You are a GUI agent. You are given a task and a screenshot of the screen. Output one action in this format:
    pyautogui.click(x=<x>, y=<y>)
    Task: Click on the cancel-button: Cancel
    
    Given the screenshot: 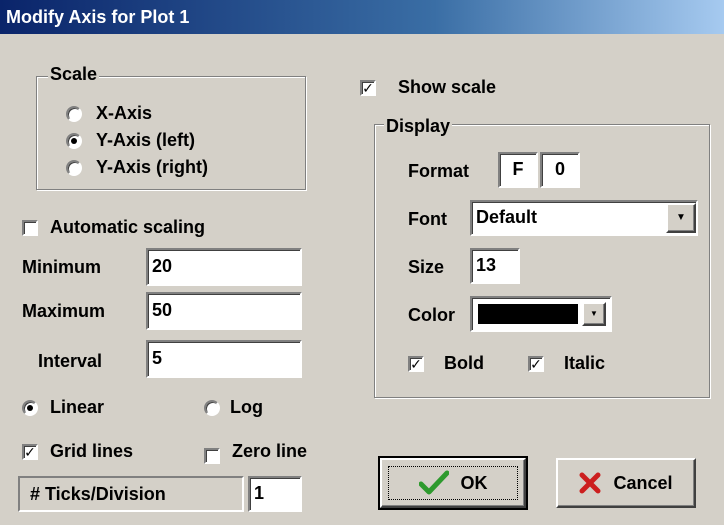 What is the action you would take?
    pyautogui.click(x=626, y=483)
    